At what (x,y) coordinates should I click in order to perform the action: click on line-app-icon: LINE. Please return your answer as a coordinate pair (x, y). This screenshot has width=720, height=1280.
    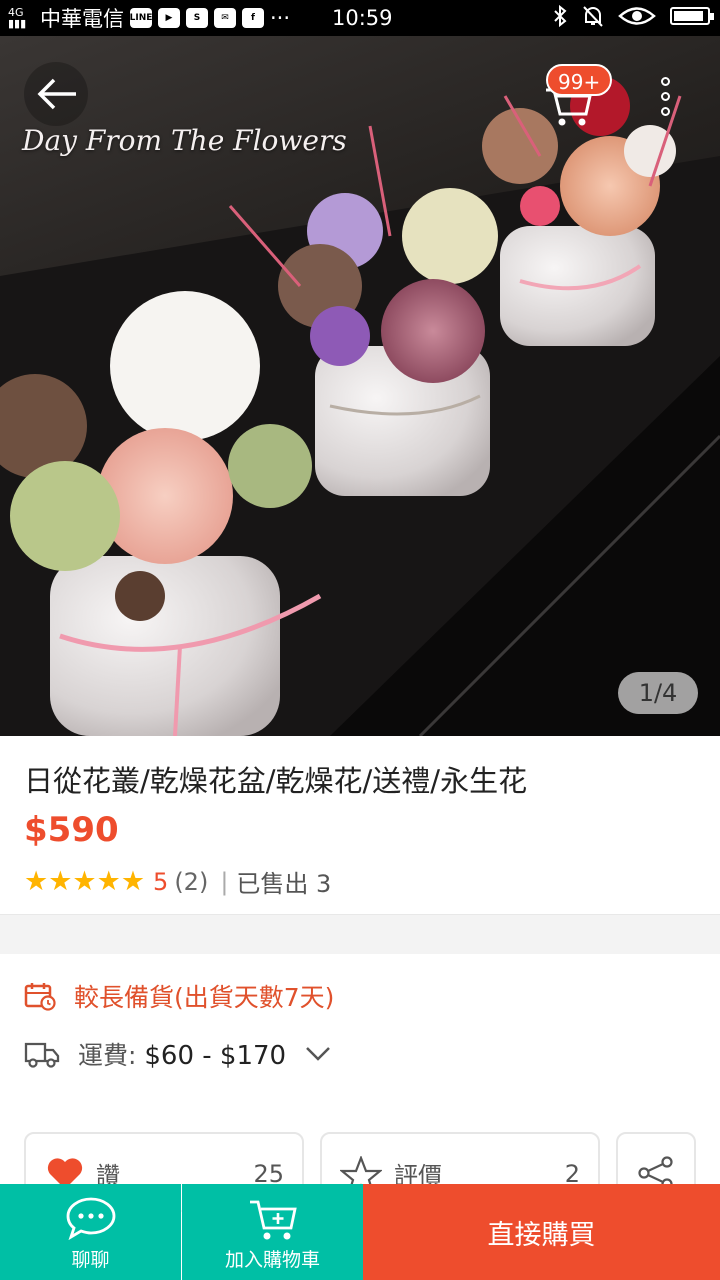
    Looking at the image, I should click on (141, 18).